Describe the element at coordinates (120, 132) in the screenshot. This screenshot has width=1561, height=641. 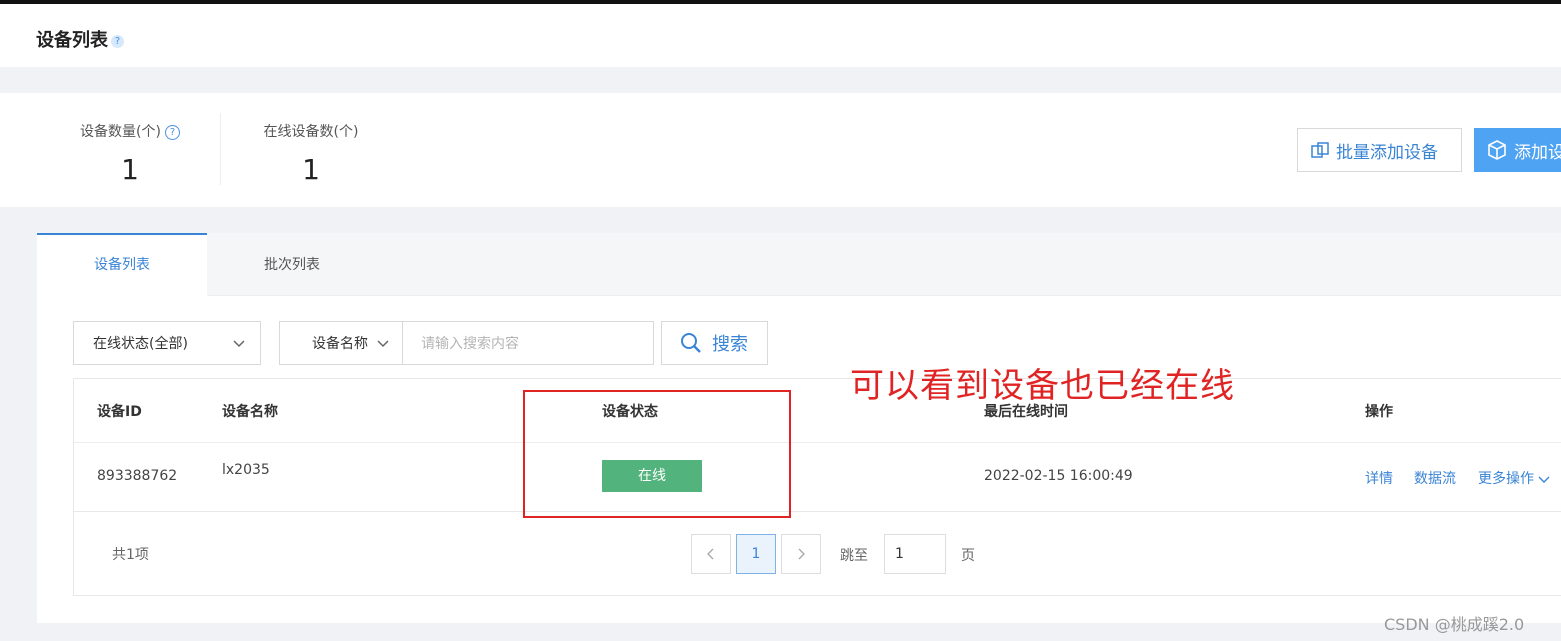
I see `device-count-label: 设备数量(个)` at that location.